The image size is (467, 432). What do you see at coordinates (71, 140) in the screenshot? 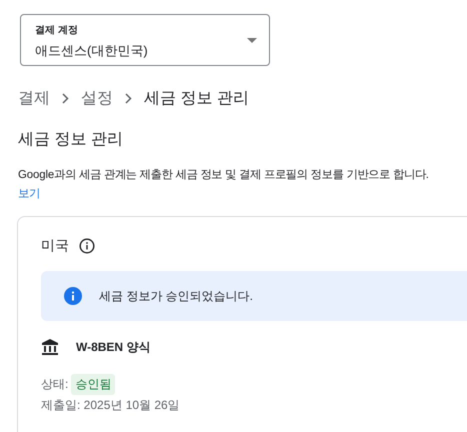
I see `page-title: 세금 정보 관리` at bounding box center [71, 140].